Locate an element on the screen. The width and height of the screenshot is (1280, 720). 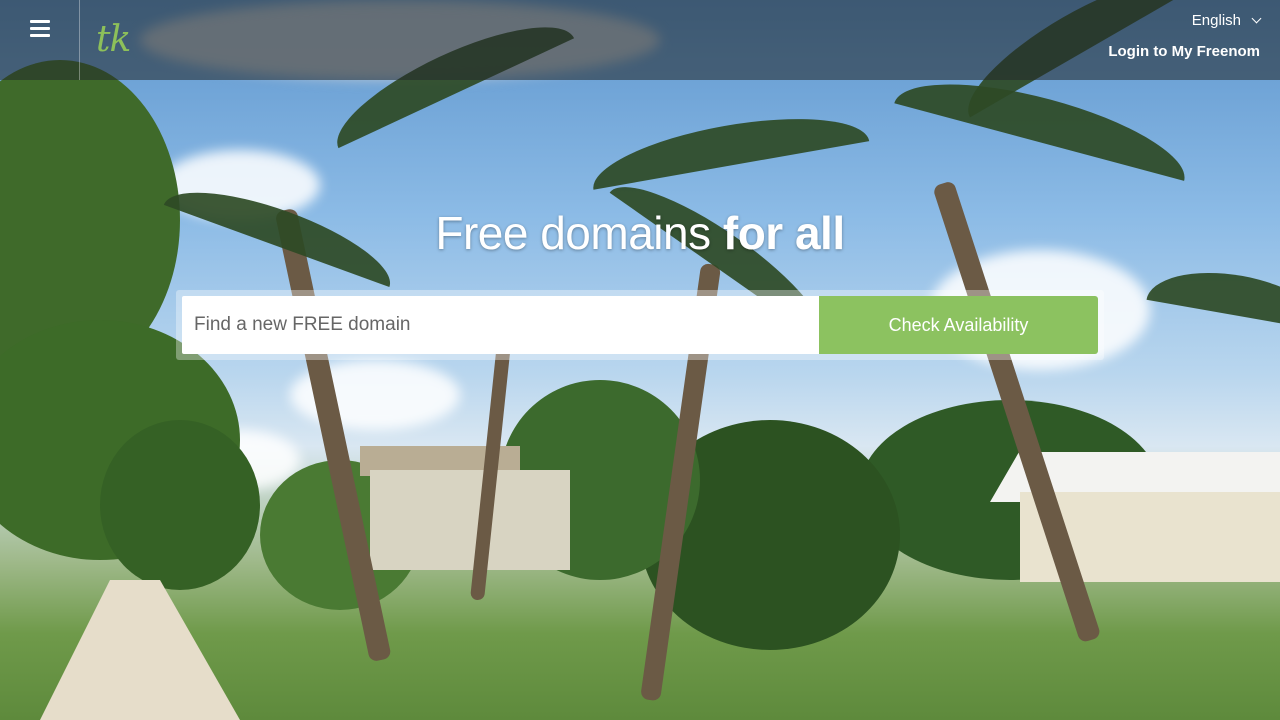
login-link: Login to My Freenom is located at coordinates (1184, 51).